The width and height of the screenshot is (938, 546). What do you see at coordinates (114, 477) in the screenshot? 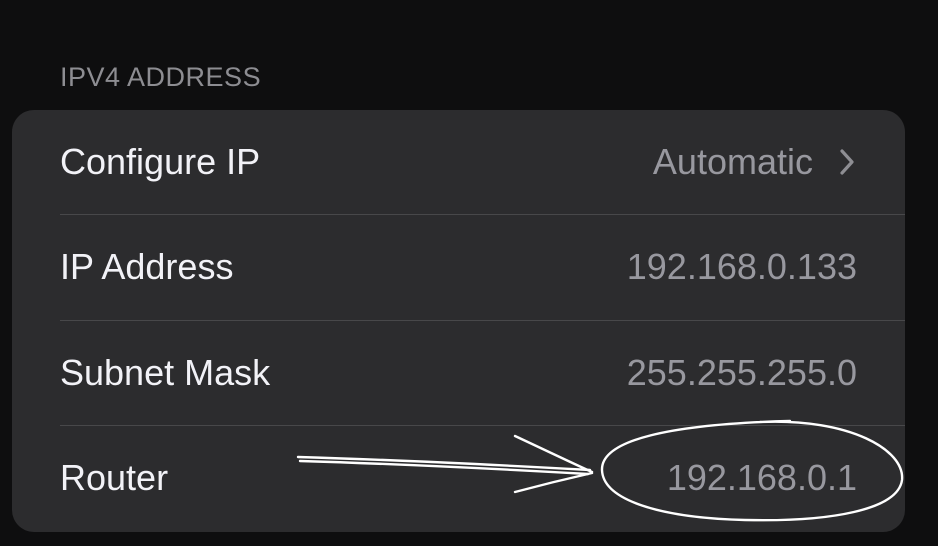
I see `router-label: Router` at bounding box center [114, 477].